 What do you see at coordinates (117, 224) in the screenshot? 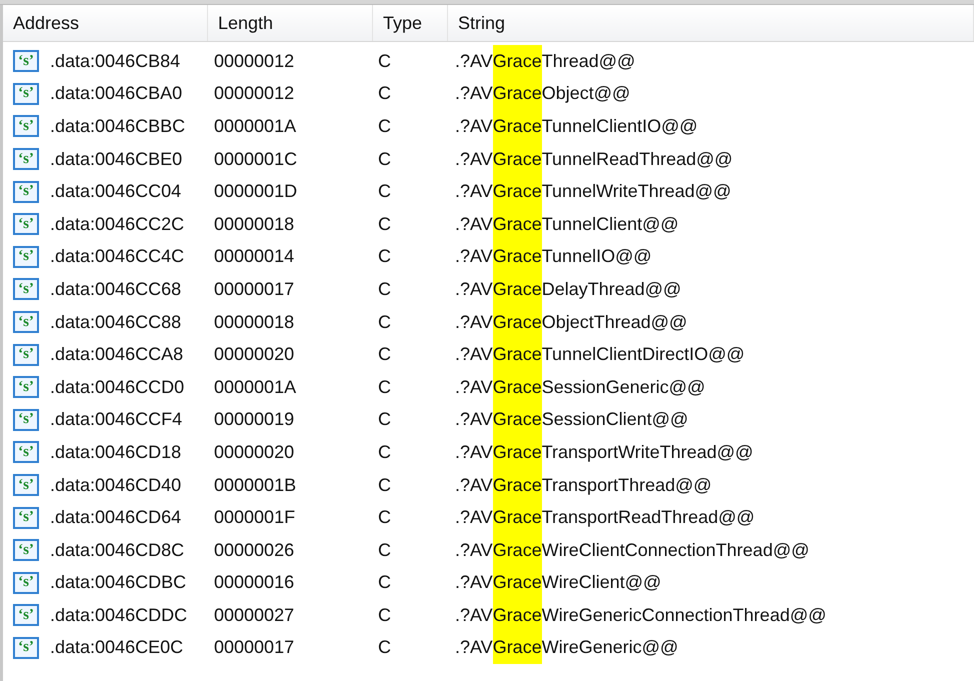
I see `table-cell-text: .data:0046CC2C` at bounding box center [117, 224].